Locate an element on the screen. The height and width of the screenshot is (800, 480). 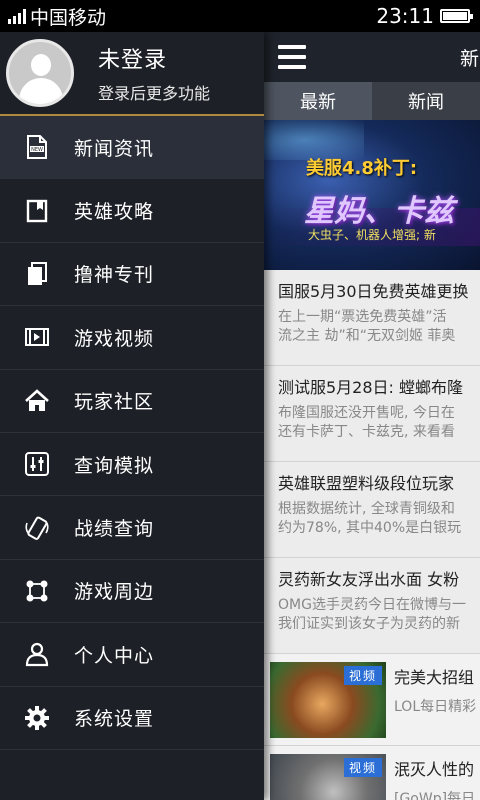
banner-caption: 大虫子、机器人增强; 新 is located at coordinates (372, 235).